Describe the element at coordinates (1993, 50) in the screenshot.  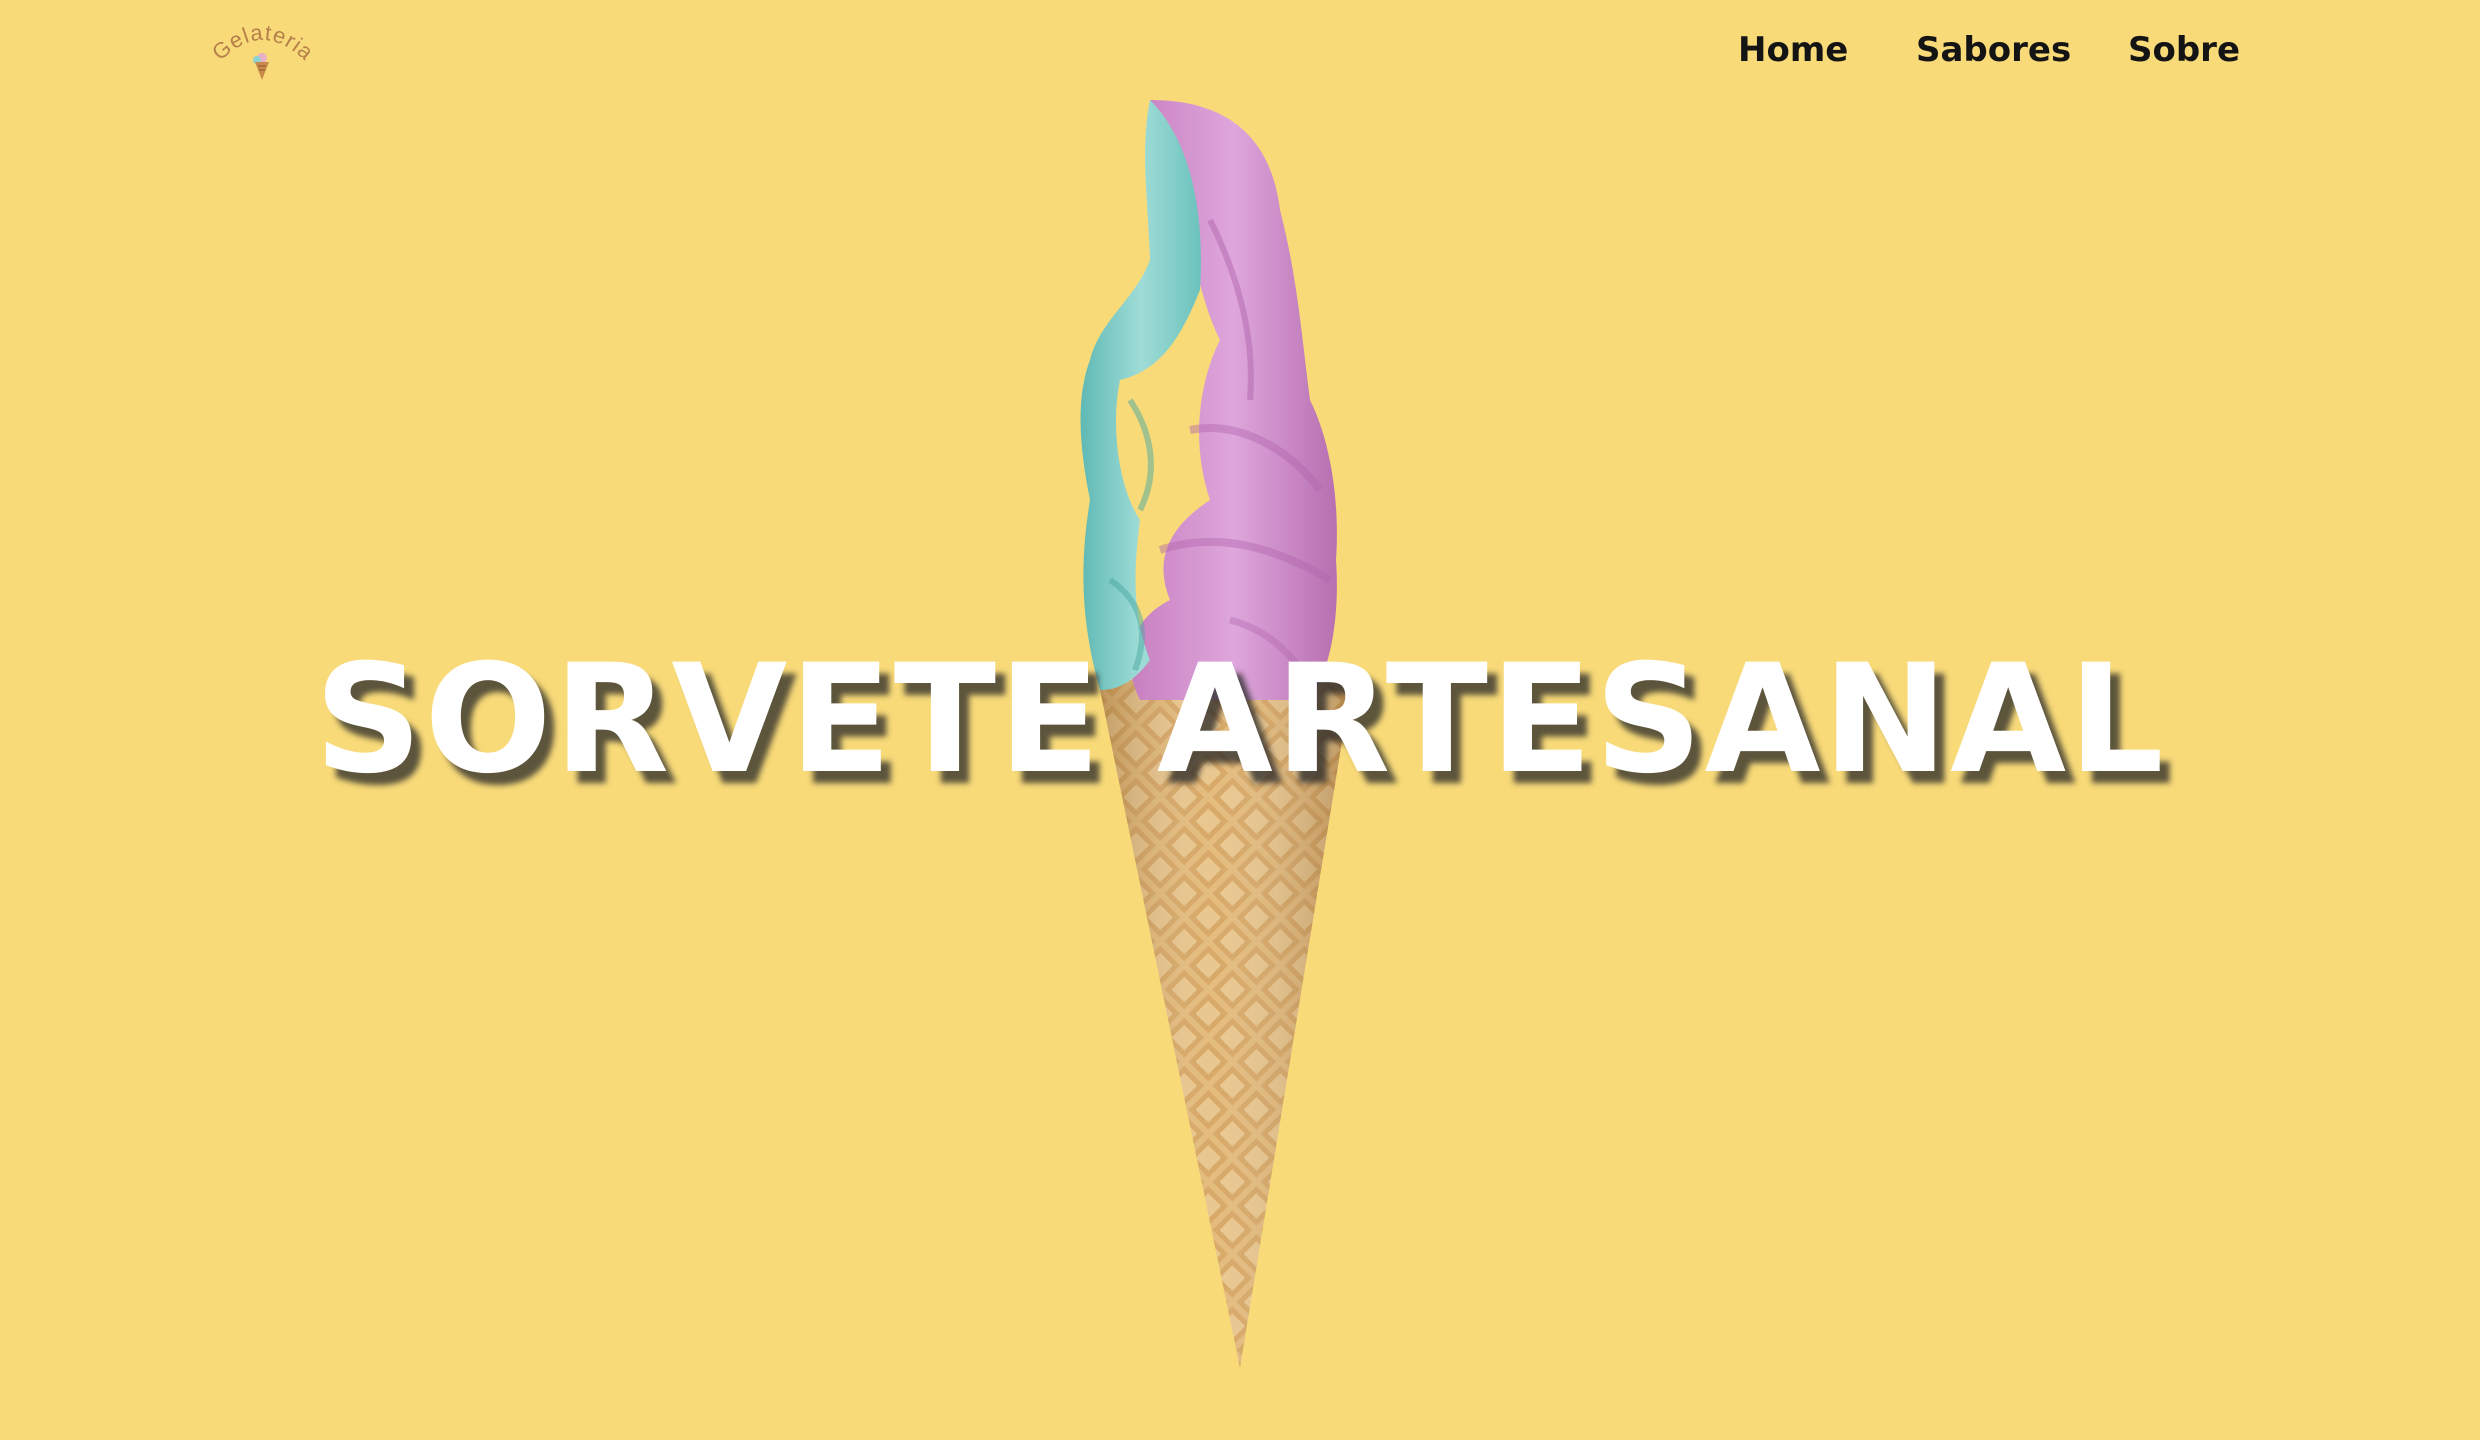
I see `nav-link-sabores: Sabores` at that location.